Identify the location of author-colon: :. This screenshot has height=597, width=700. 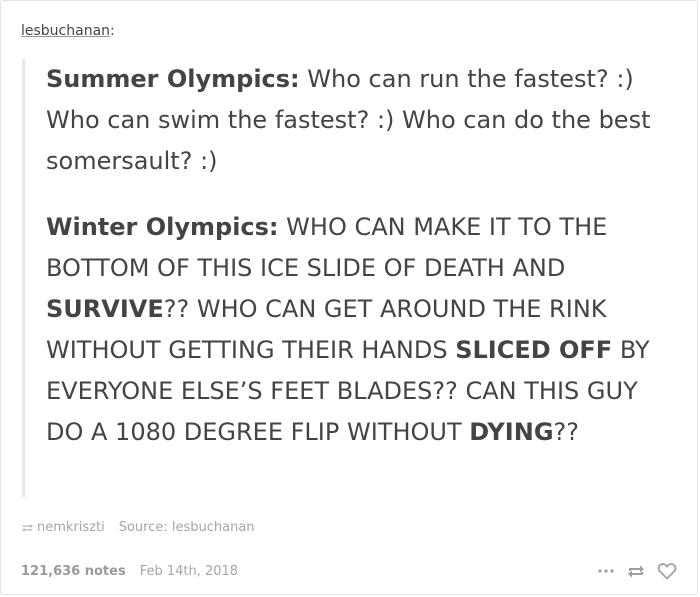
(112, 31).